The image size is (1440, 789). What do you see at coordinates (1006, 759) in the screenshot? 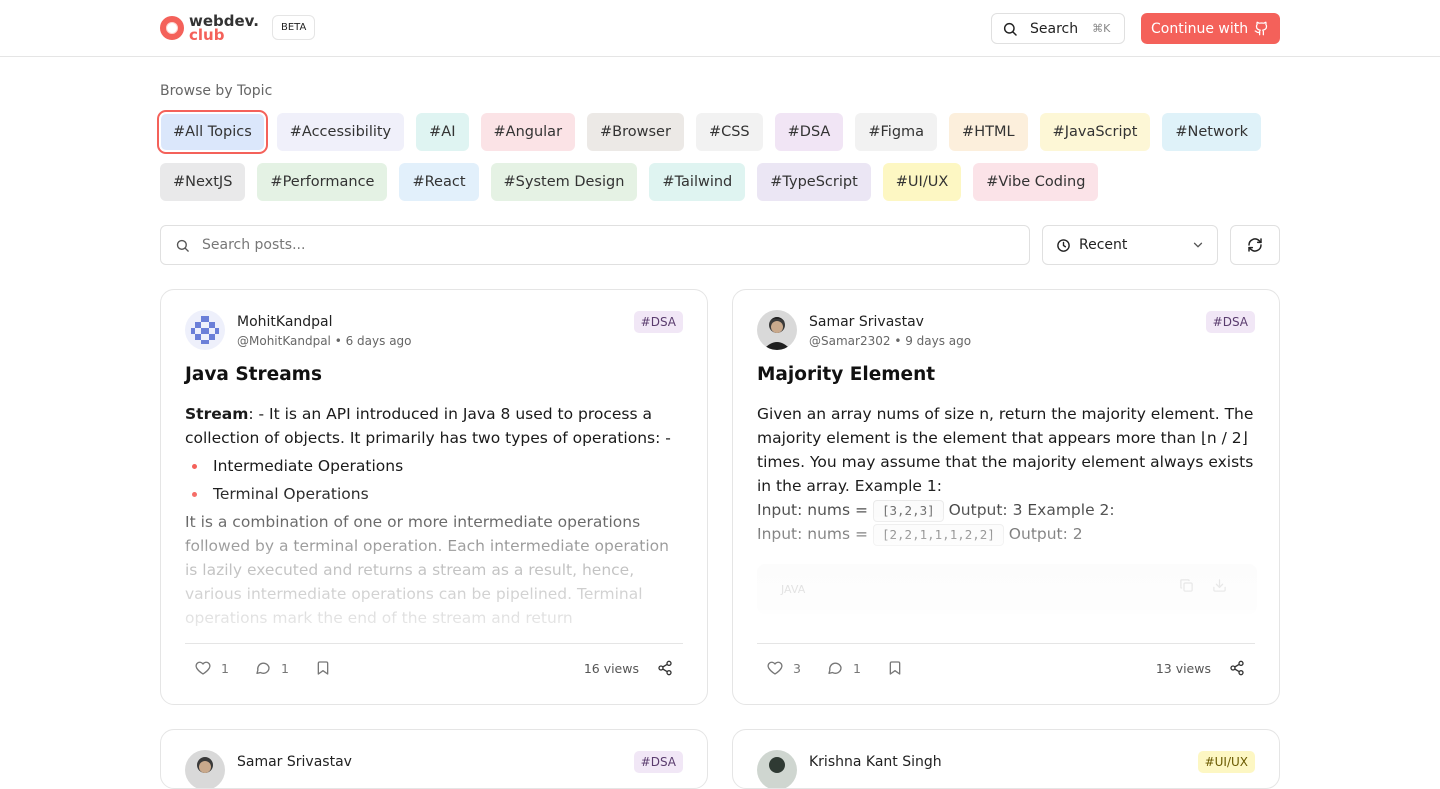
I see `post-card: Krishna Kant Singh #UI/UX` at bounding box center [1006, 759].